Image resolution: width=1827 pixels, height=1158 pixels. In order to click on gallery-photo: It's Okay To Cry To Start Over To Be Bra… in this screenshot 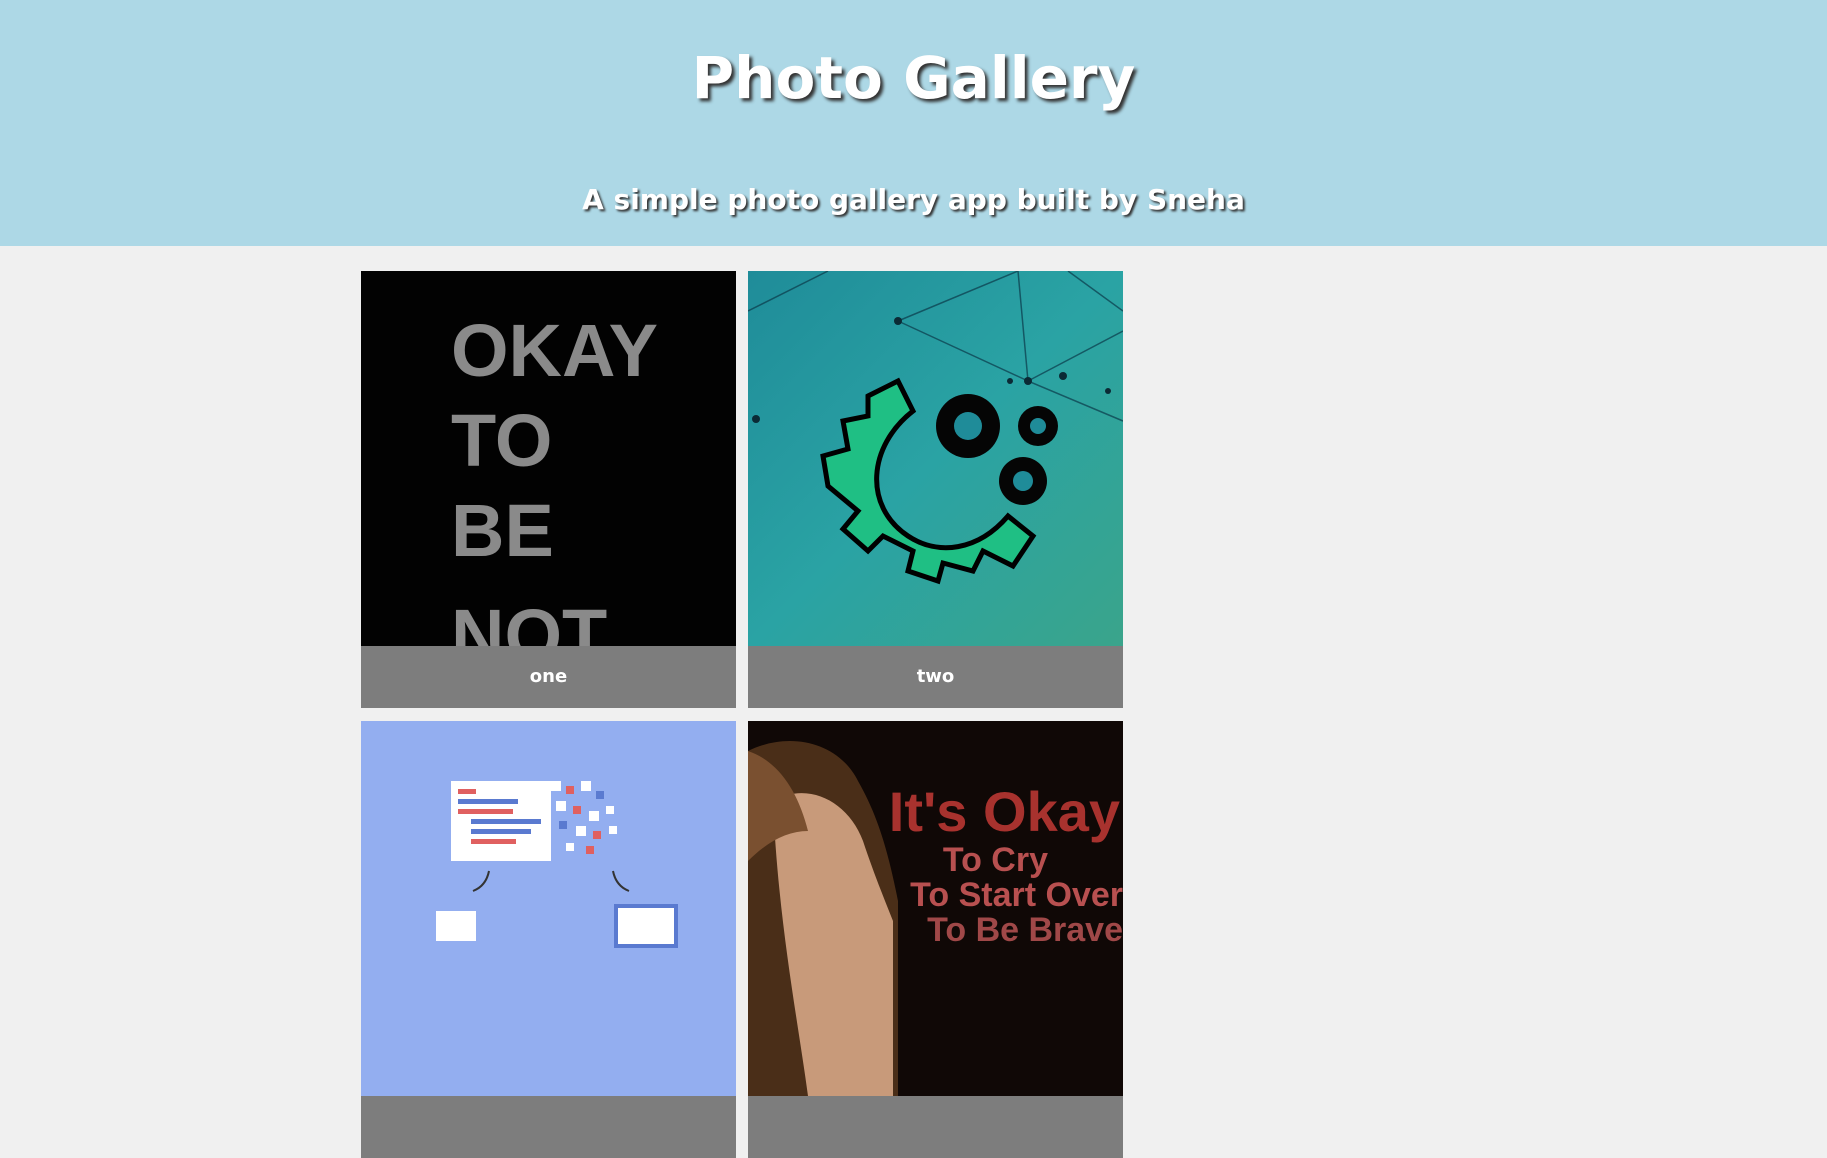, I will do `click(935, 908)`.